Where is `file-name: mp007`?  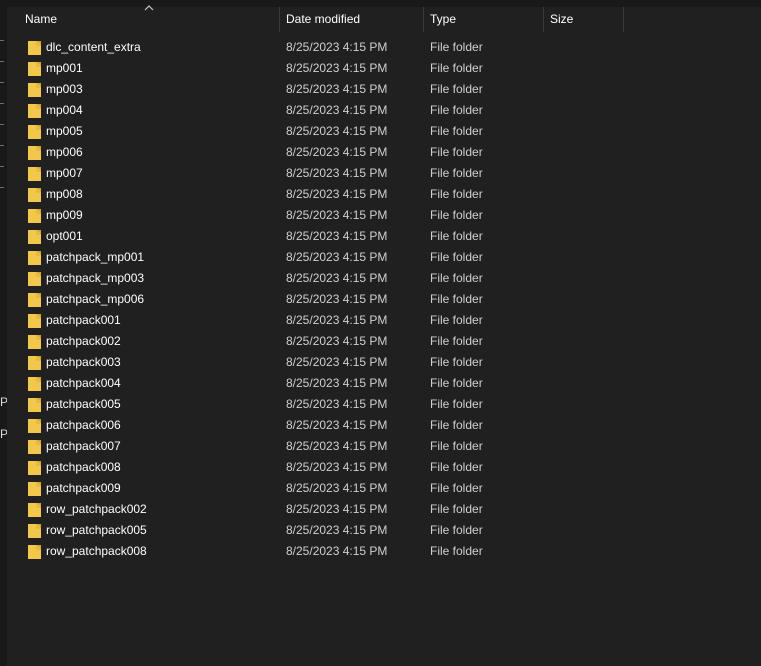
file-name: mp007 is located at coordinates (64, 173).